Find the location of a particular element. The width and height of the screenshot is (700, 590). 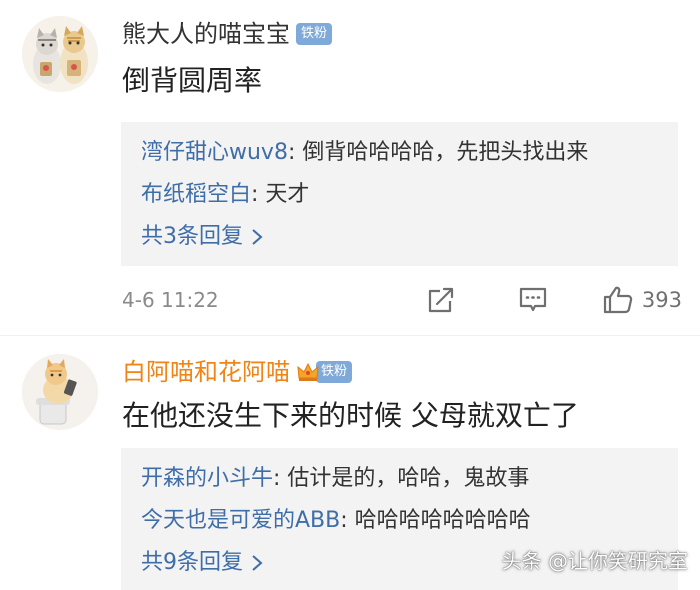

reply-username: 开森的小斗牛 is located at coordinates (207, 478).